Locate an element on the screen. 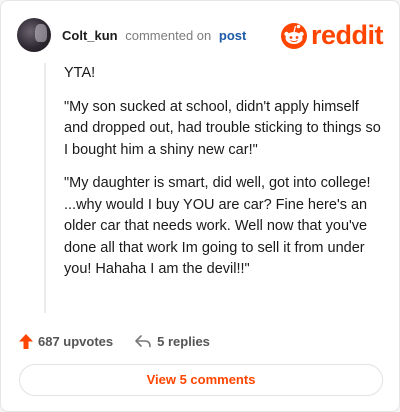  comment-header: Colt_kun commented on post reddit is located at coordinates (200, 35).